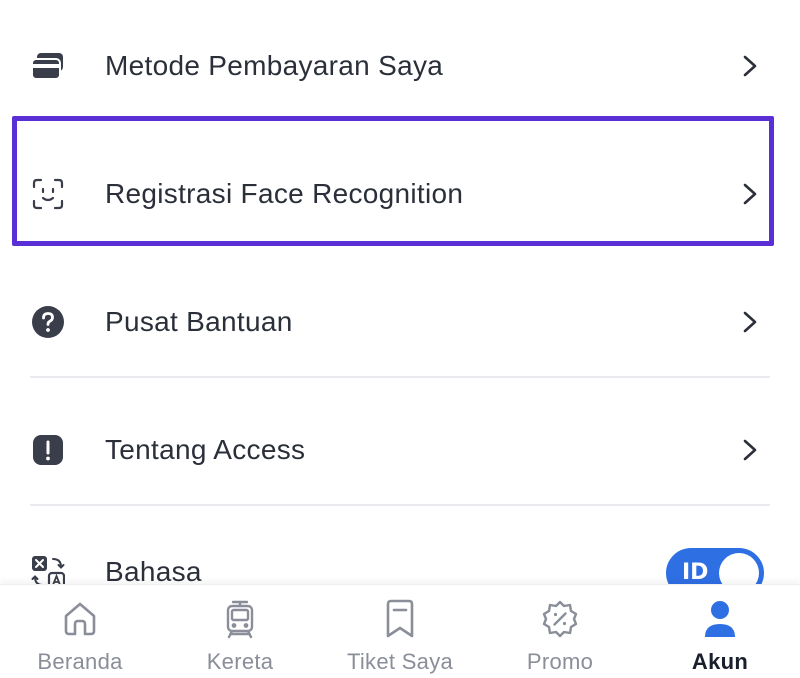  I want to click on question-icon, so click(48, 322).